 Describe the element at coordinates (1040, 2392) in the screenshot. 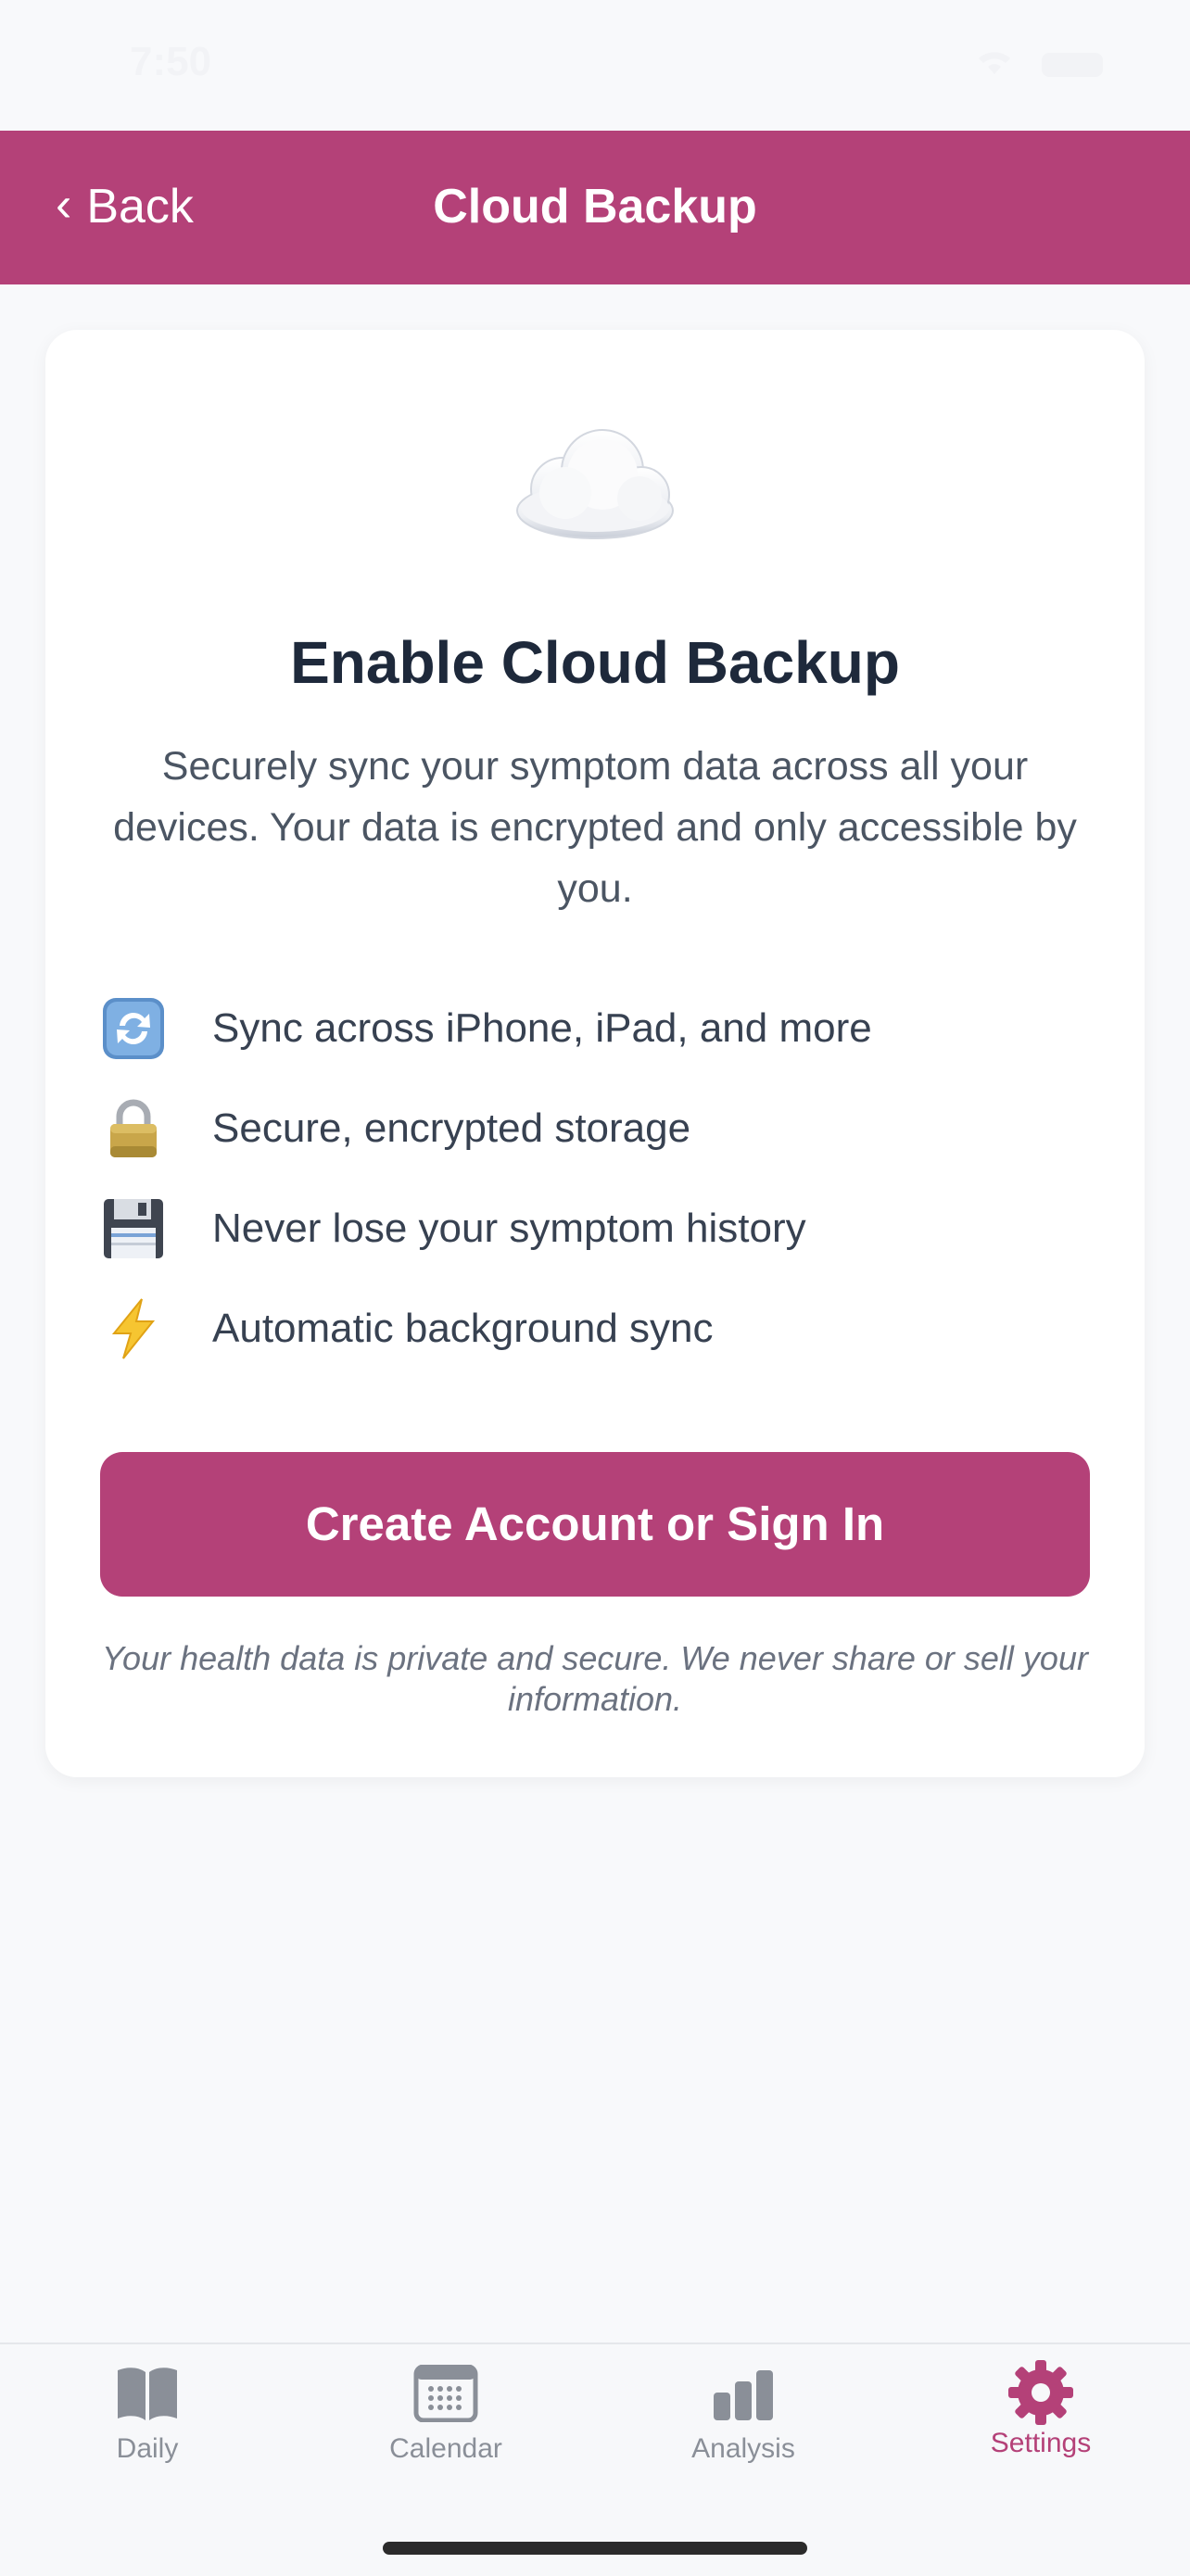

I see `gear-icon` at that location.